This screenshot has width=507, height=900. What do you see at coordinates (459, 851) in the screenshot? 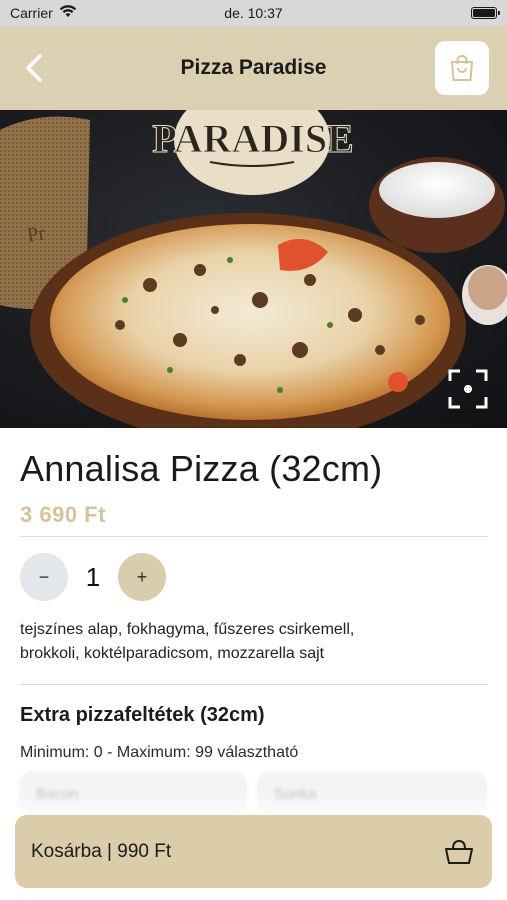
I see `basket-icon` at bounding box center [459, 851].